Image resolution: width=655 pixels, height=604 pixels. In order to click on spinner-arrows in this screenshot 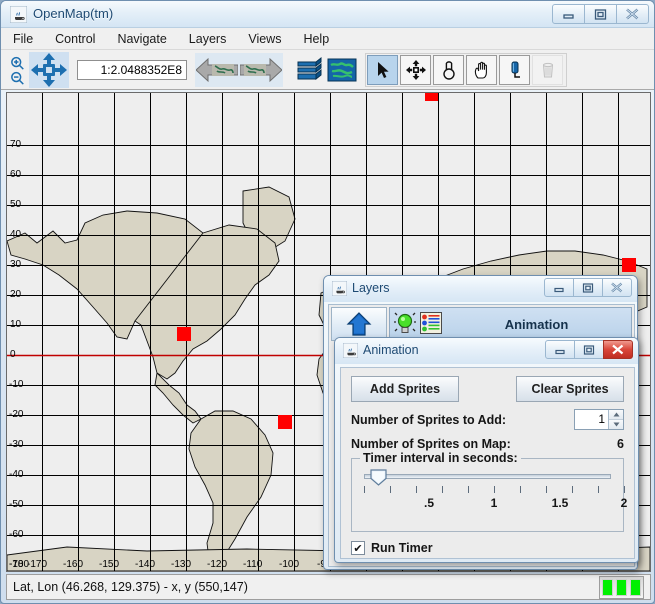, I will do `click(615, 419)`.